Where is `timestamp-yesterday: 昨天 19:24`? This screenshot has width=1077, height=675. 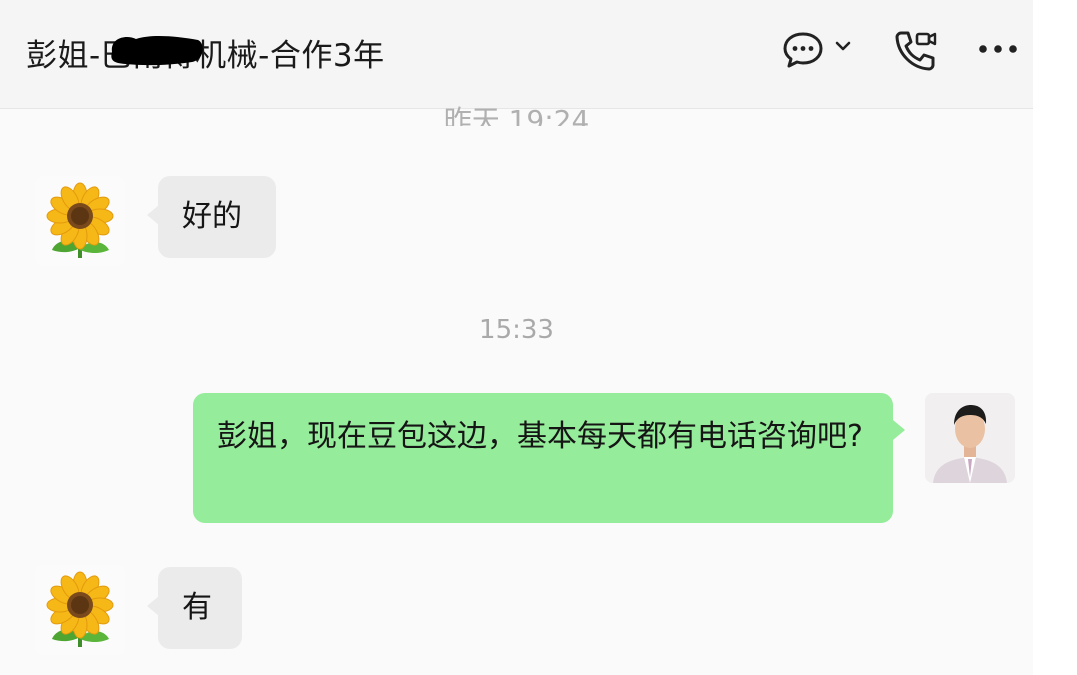
timestamp-yesterday: 昨天 19:24 is located at coordinates (516, 115).